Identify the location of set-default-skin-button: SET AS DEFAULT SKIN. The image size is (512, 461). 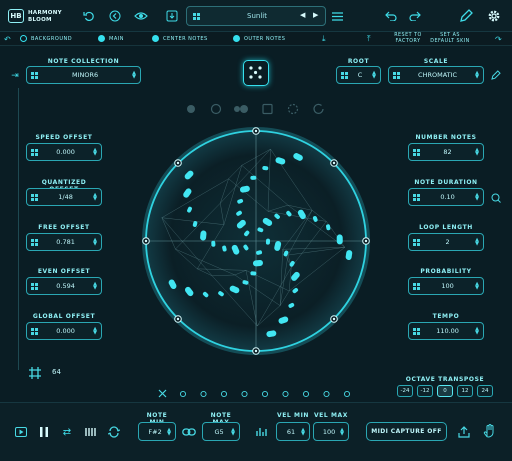
(450, 39).